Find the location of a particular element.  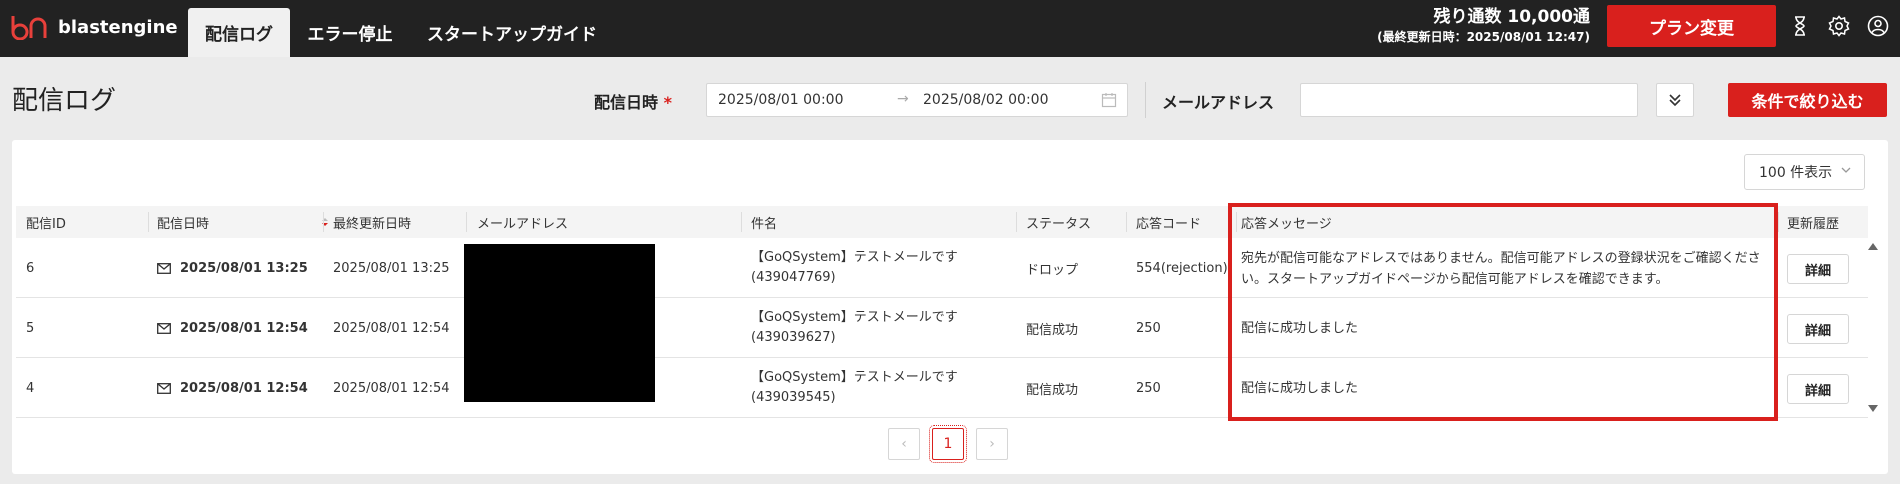

filter-divider is located at coordinates (1145, 100).